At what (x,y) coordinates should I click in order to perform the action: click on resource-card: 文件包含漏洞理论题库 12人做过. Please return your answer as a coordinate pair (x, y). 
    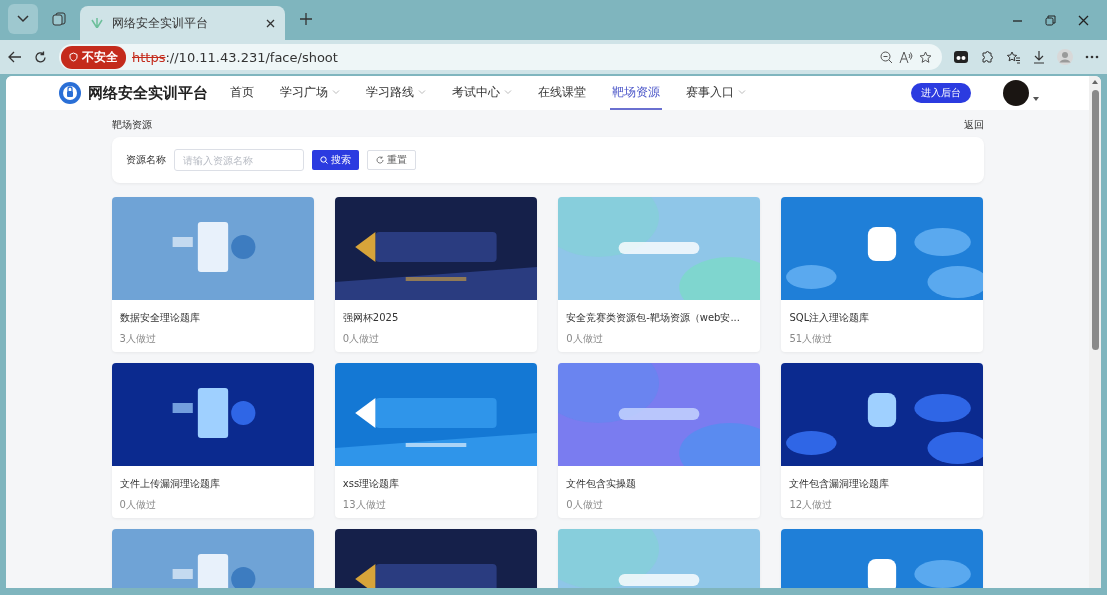
    Looking at the image, I should click on (882, 440).